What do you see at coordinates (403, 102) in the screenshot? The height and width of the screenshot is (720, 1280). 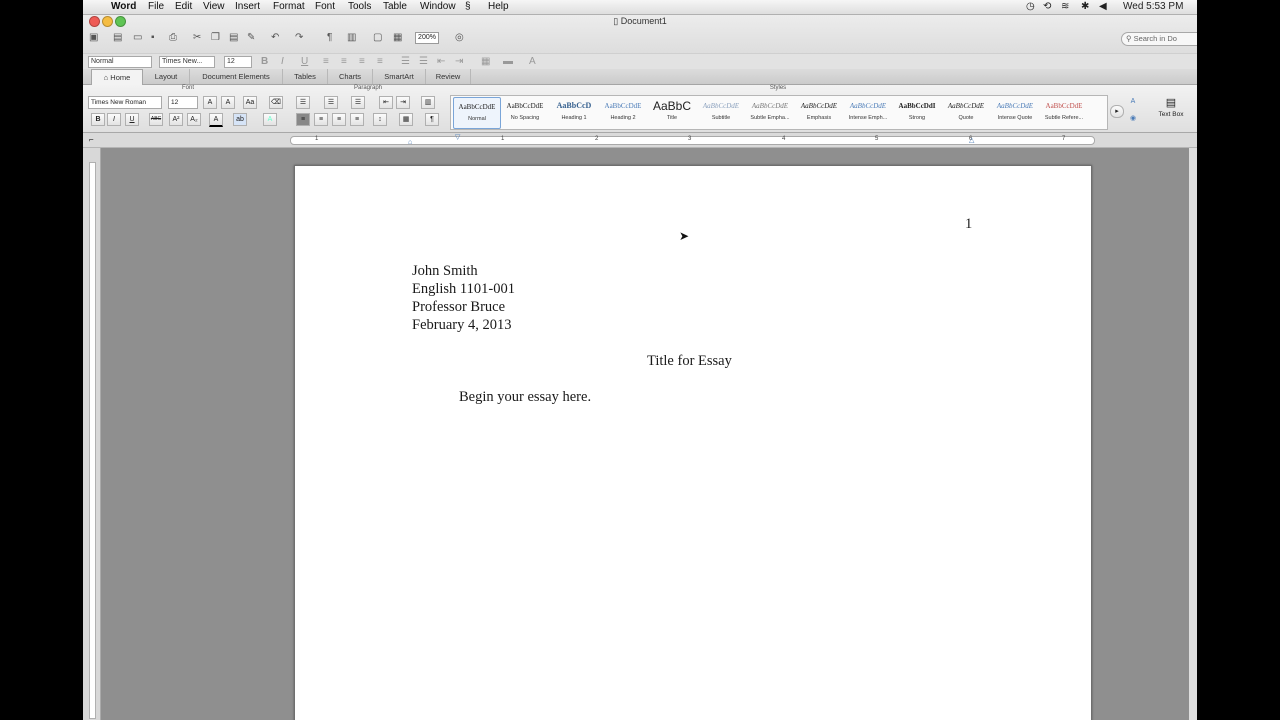 I see `ribbon-increase-indent-icon: ⇥` at bounding box center [403, 102].